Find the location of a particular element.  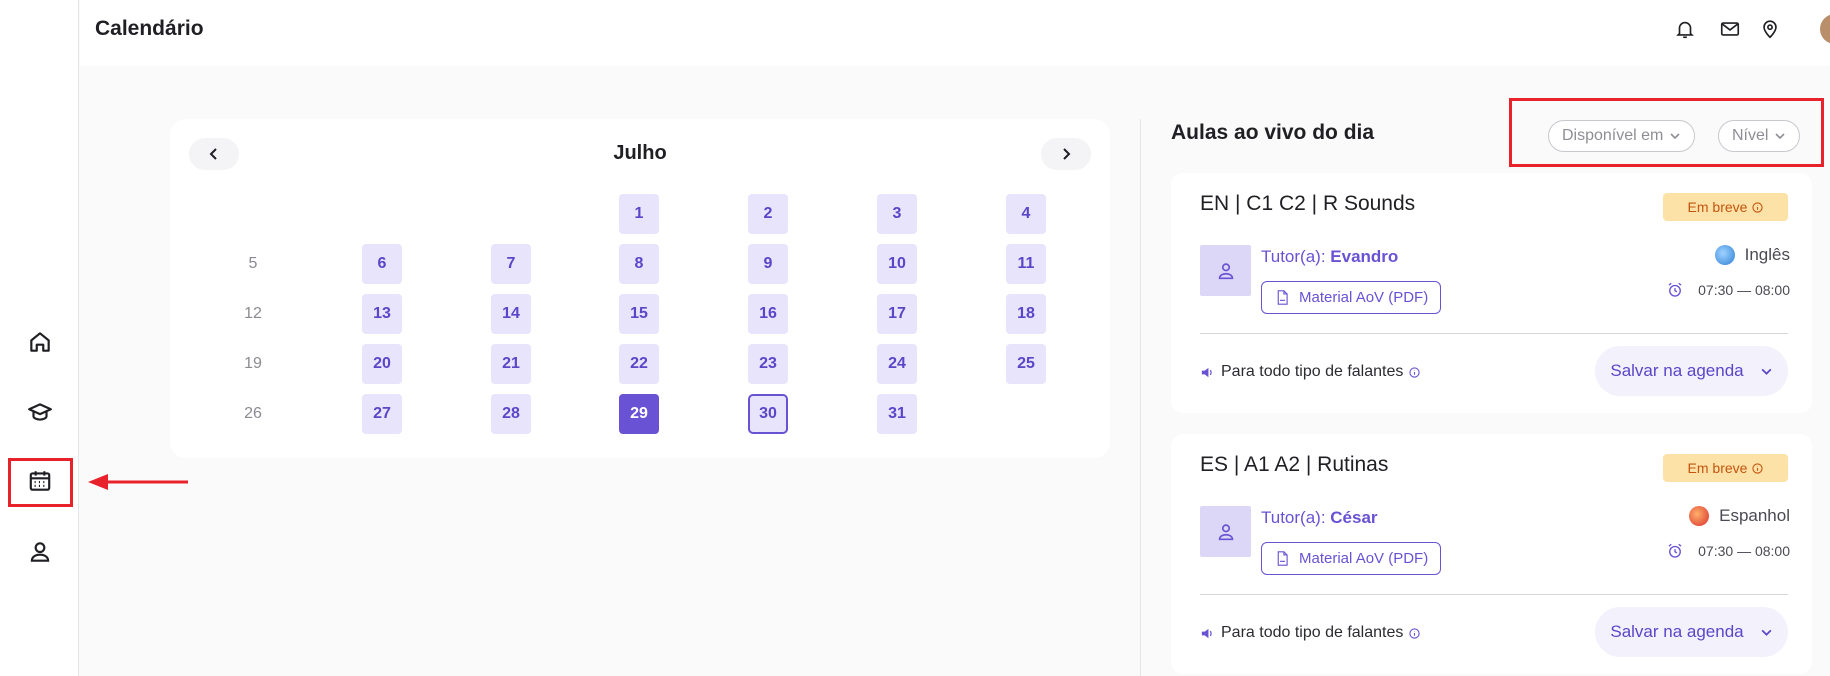

lesson-title: ES | A1 A2 | Rutinas is located at coordinates (1294, 464).